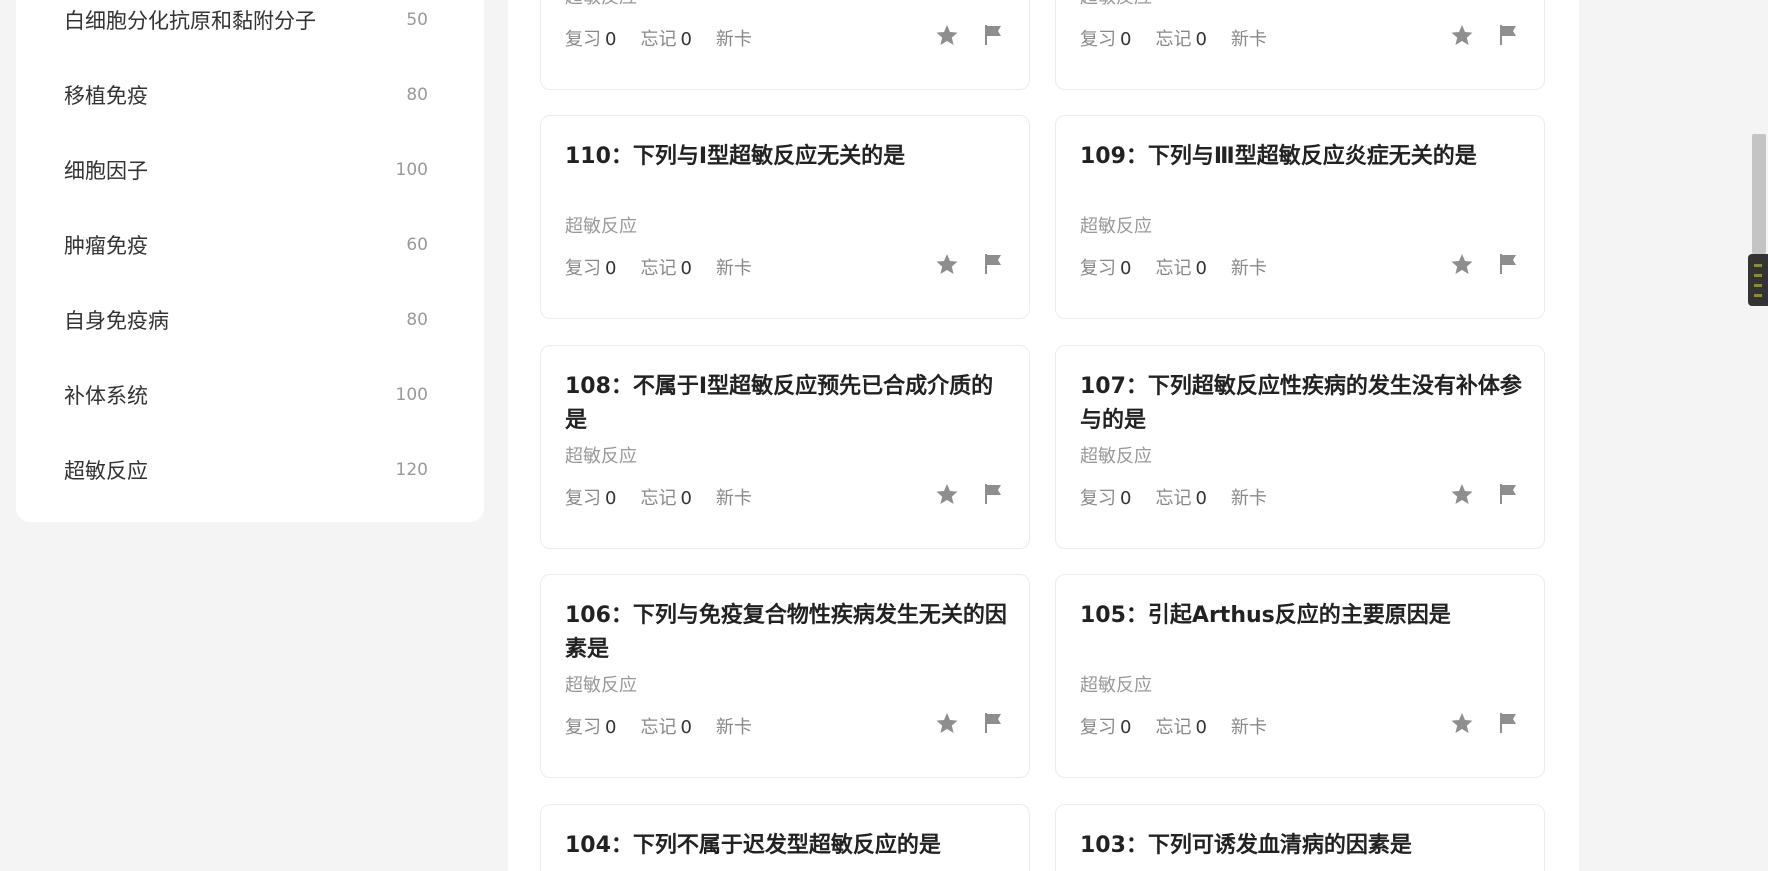  I want to click on scrollbar-thumb, so click(1759, 194).